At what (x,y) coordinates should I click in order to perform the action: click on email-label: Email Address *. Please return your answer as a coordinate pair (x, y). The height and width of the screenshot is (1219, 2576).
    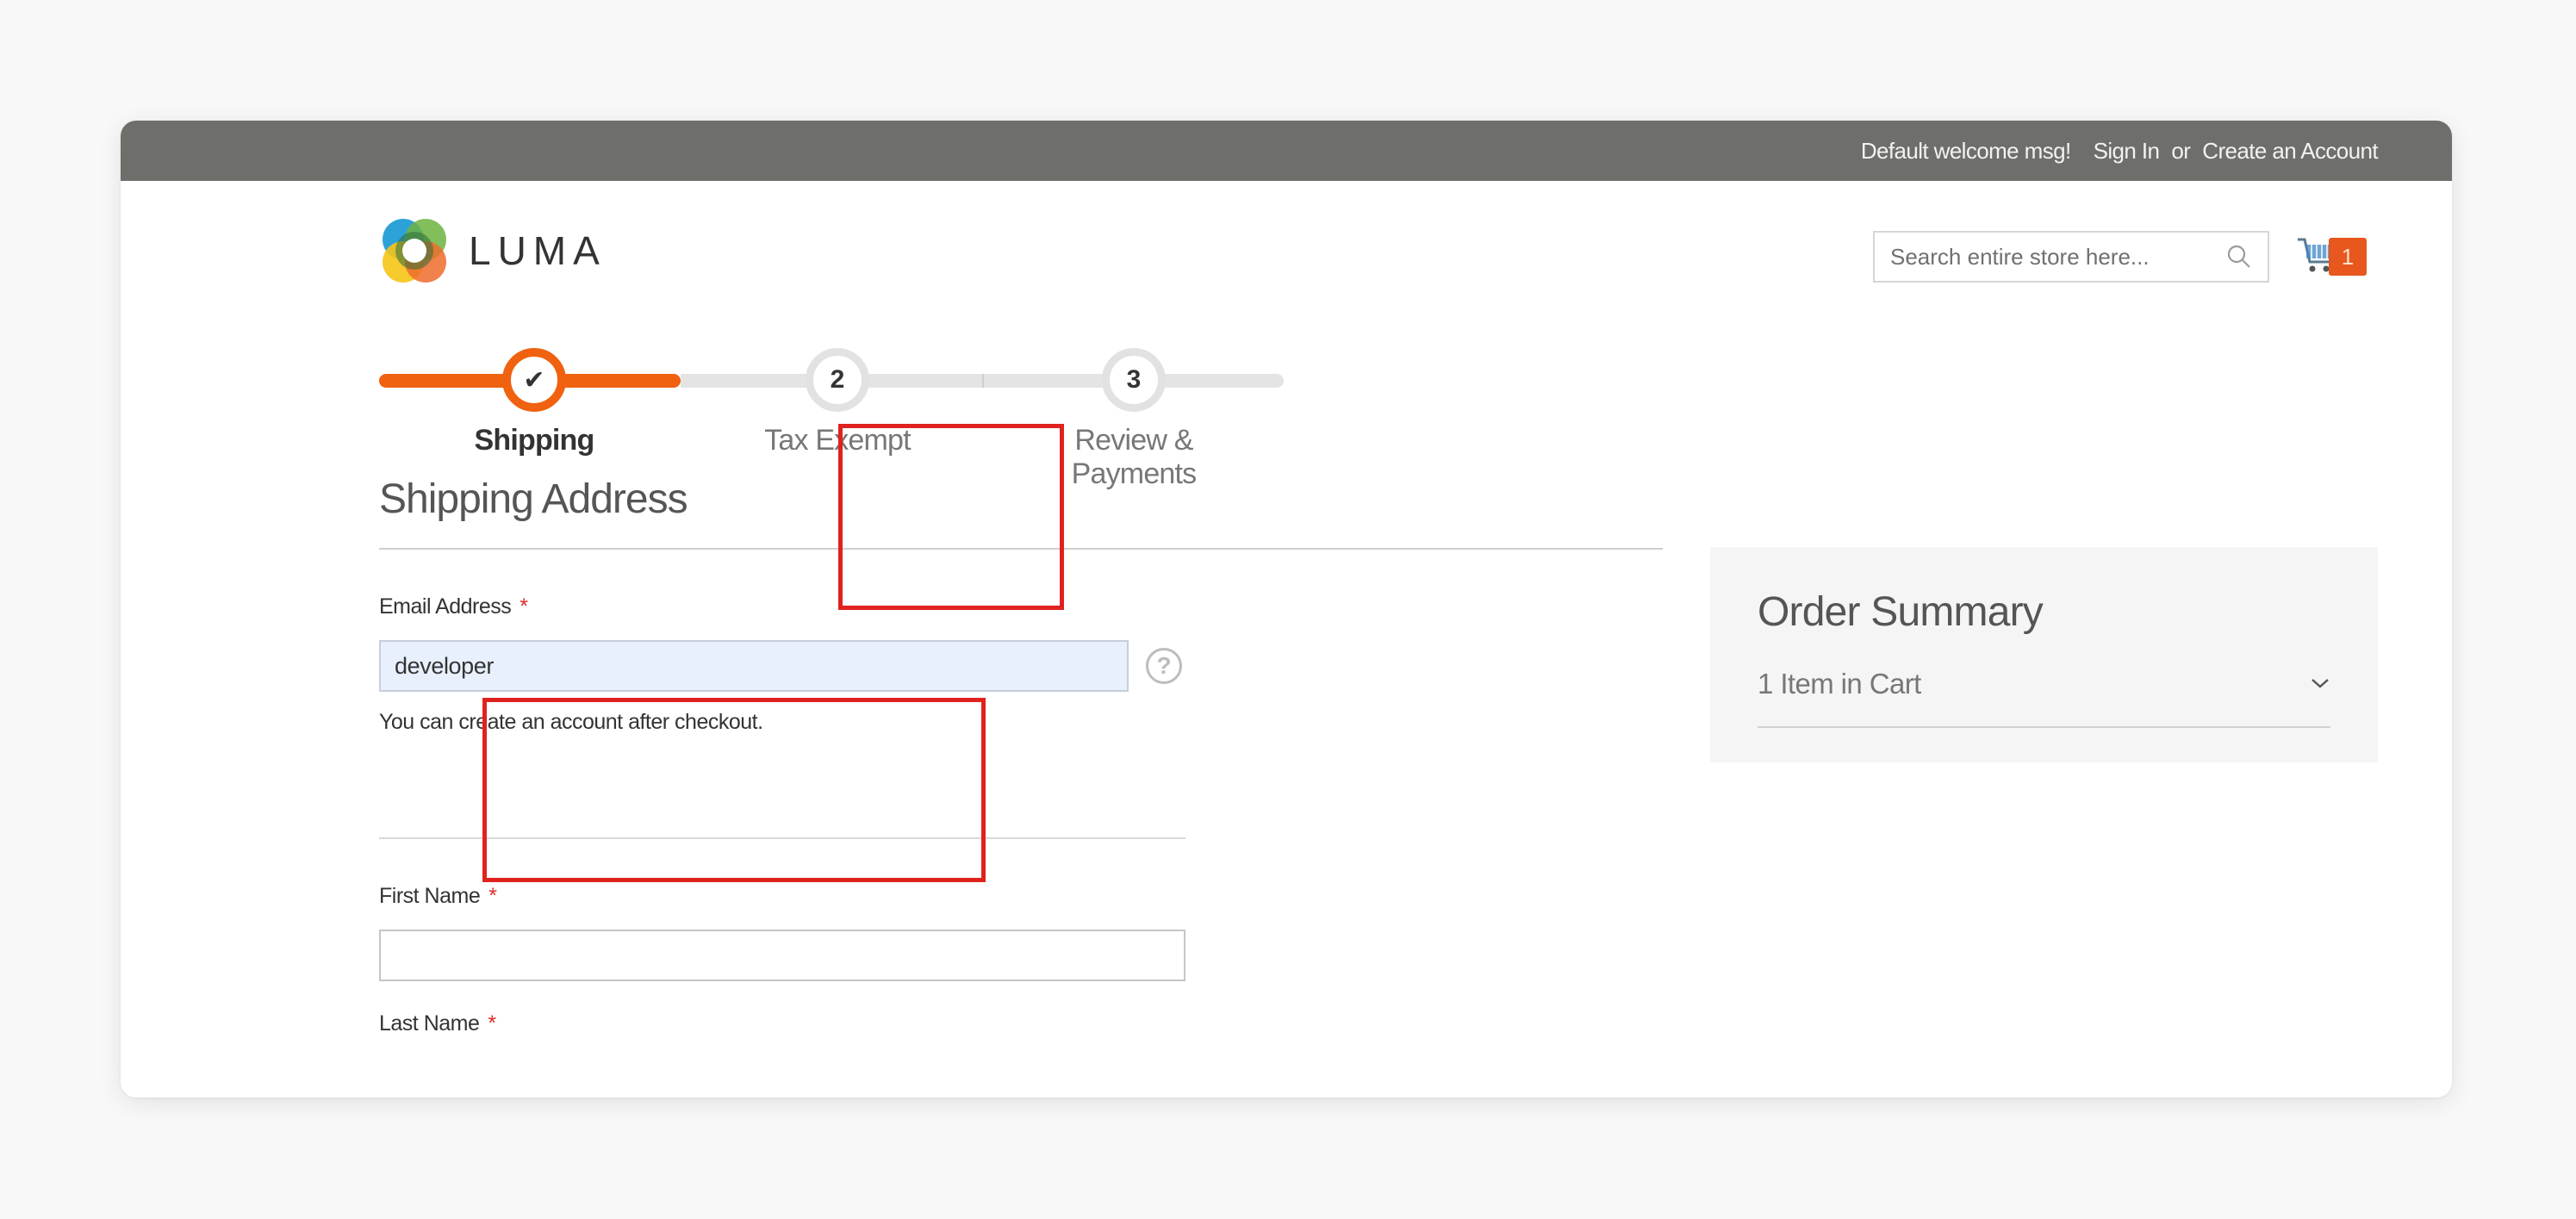
    Looking at the image, I should click on (454, 606).